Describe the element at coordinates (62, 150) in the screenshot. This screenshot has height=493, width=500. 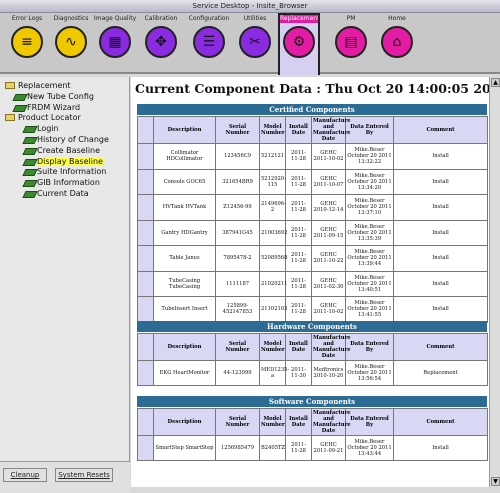
I see `sidebar-item-create-baseline: Create Baseline` at that location.